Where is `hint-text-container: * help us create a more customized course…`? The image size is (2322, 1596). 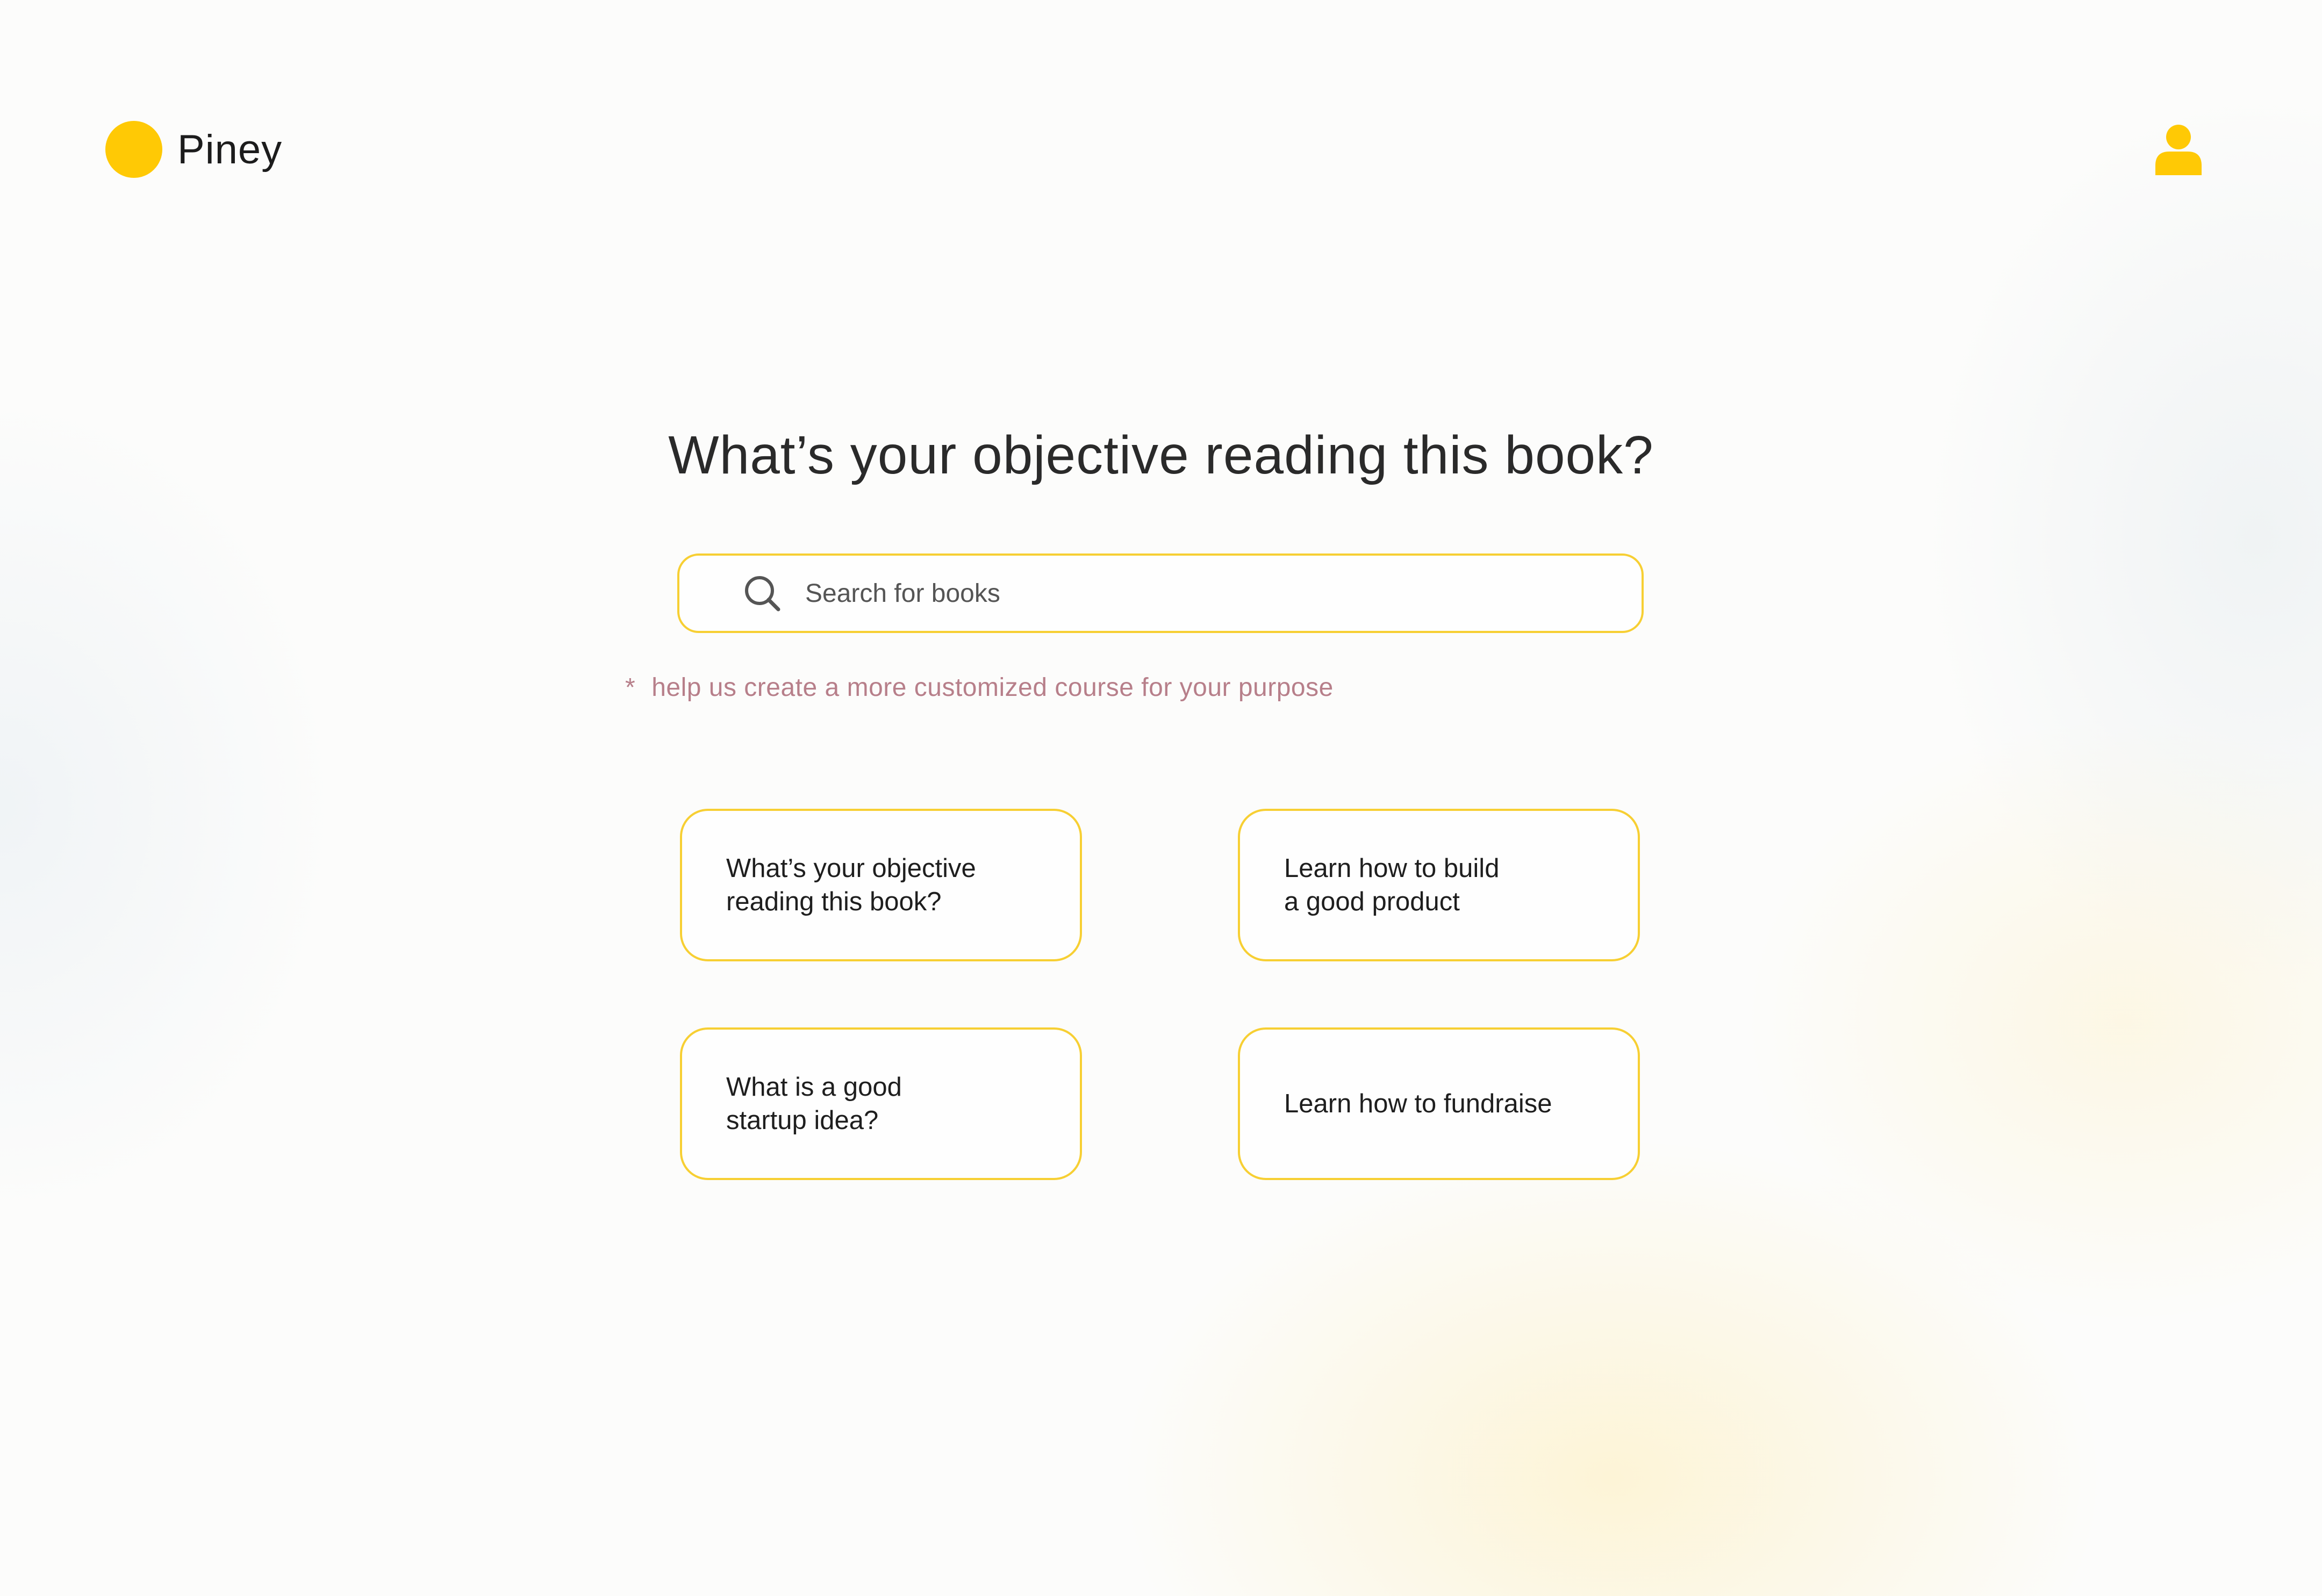
hint-text-container: * help us create a more customized course… is located at coordinates (979, 688).